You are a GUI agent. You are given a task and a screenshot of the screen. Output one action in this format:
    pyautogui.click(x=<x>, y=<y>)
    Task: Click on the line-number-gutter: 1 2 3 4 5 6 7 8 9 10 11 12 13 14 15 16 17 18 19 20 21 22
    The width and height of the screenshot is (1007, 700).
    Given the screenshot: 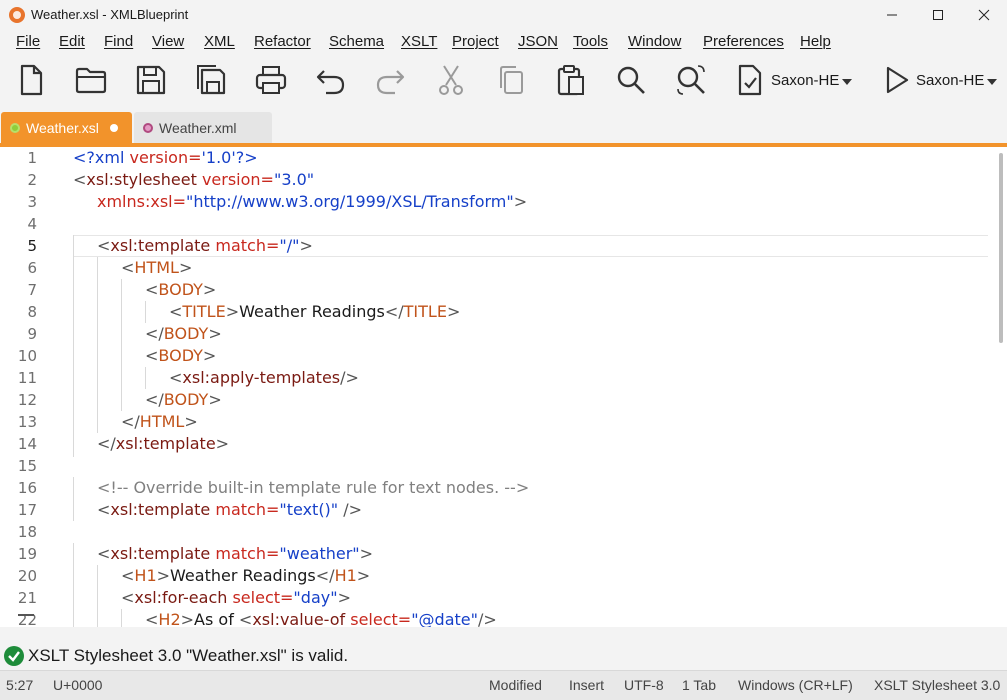 What is the action you would take?
    pyautogui.click(x=32, y=387)
    